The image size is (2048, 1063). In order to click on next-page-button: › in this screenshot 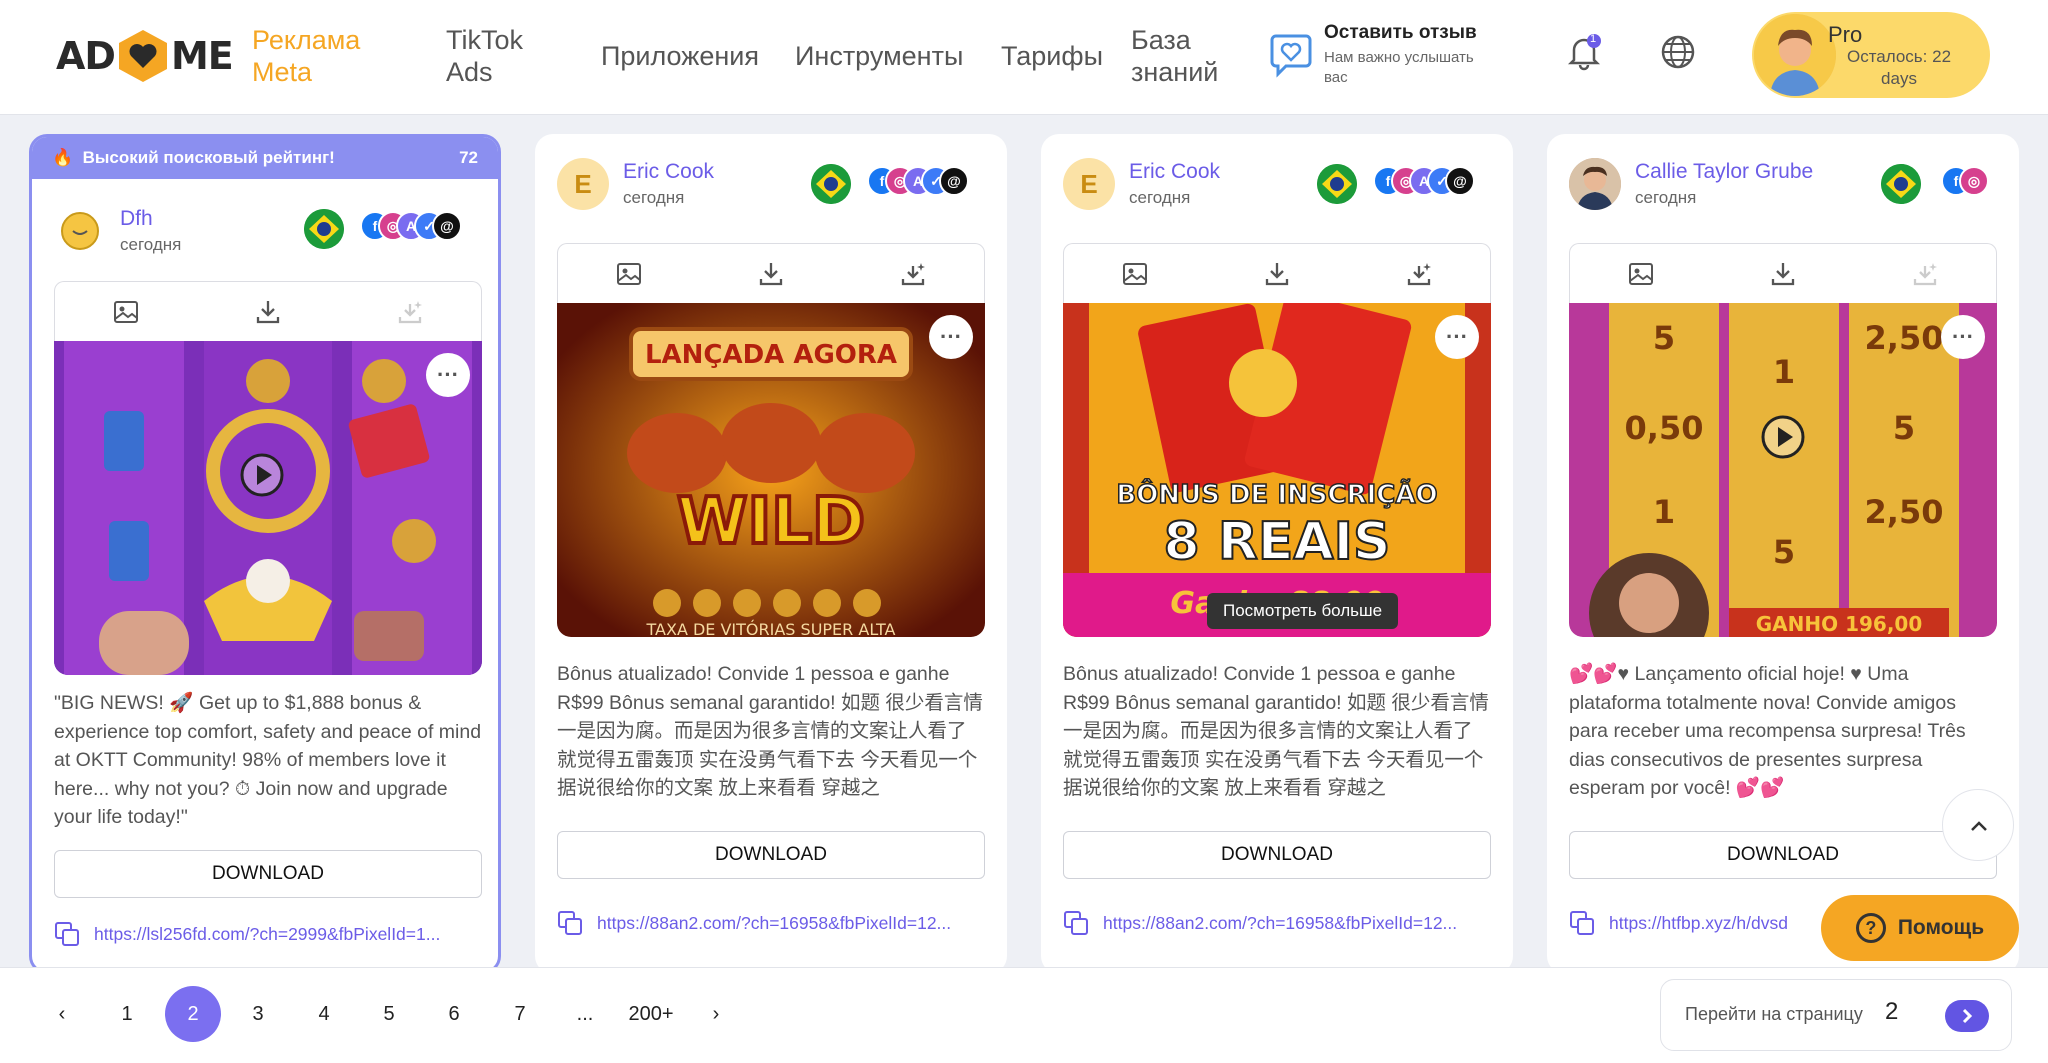, I will do `click(716, 1014)`.